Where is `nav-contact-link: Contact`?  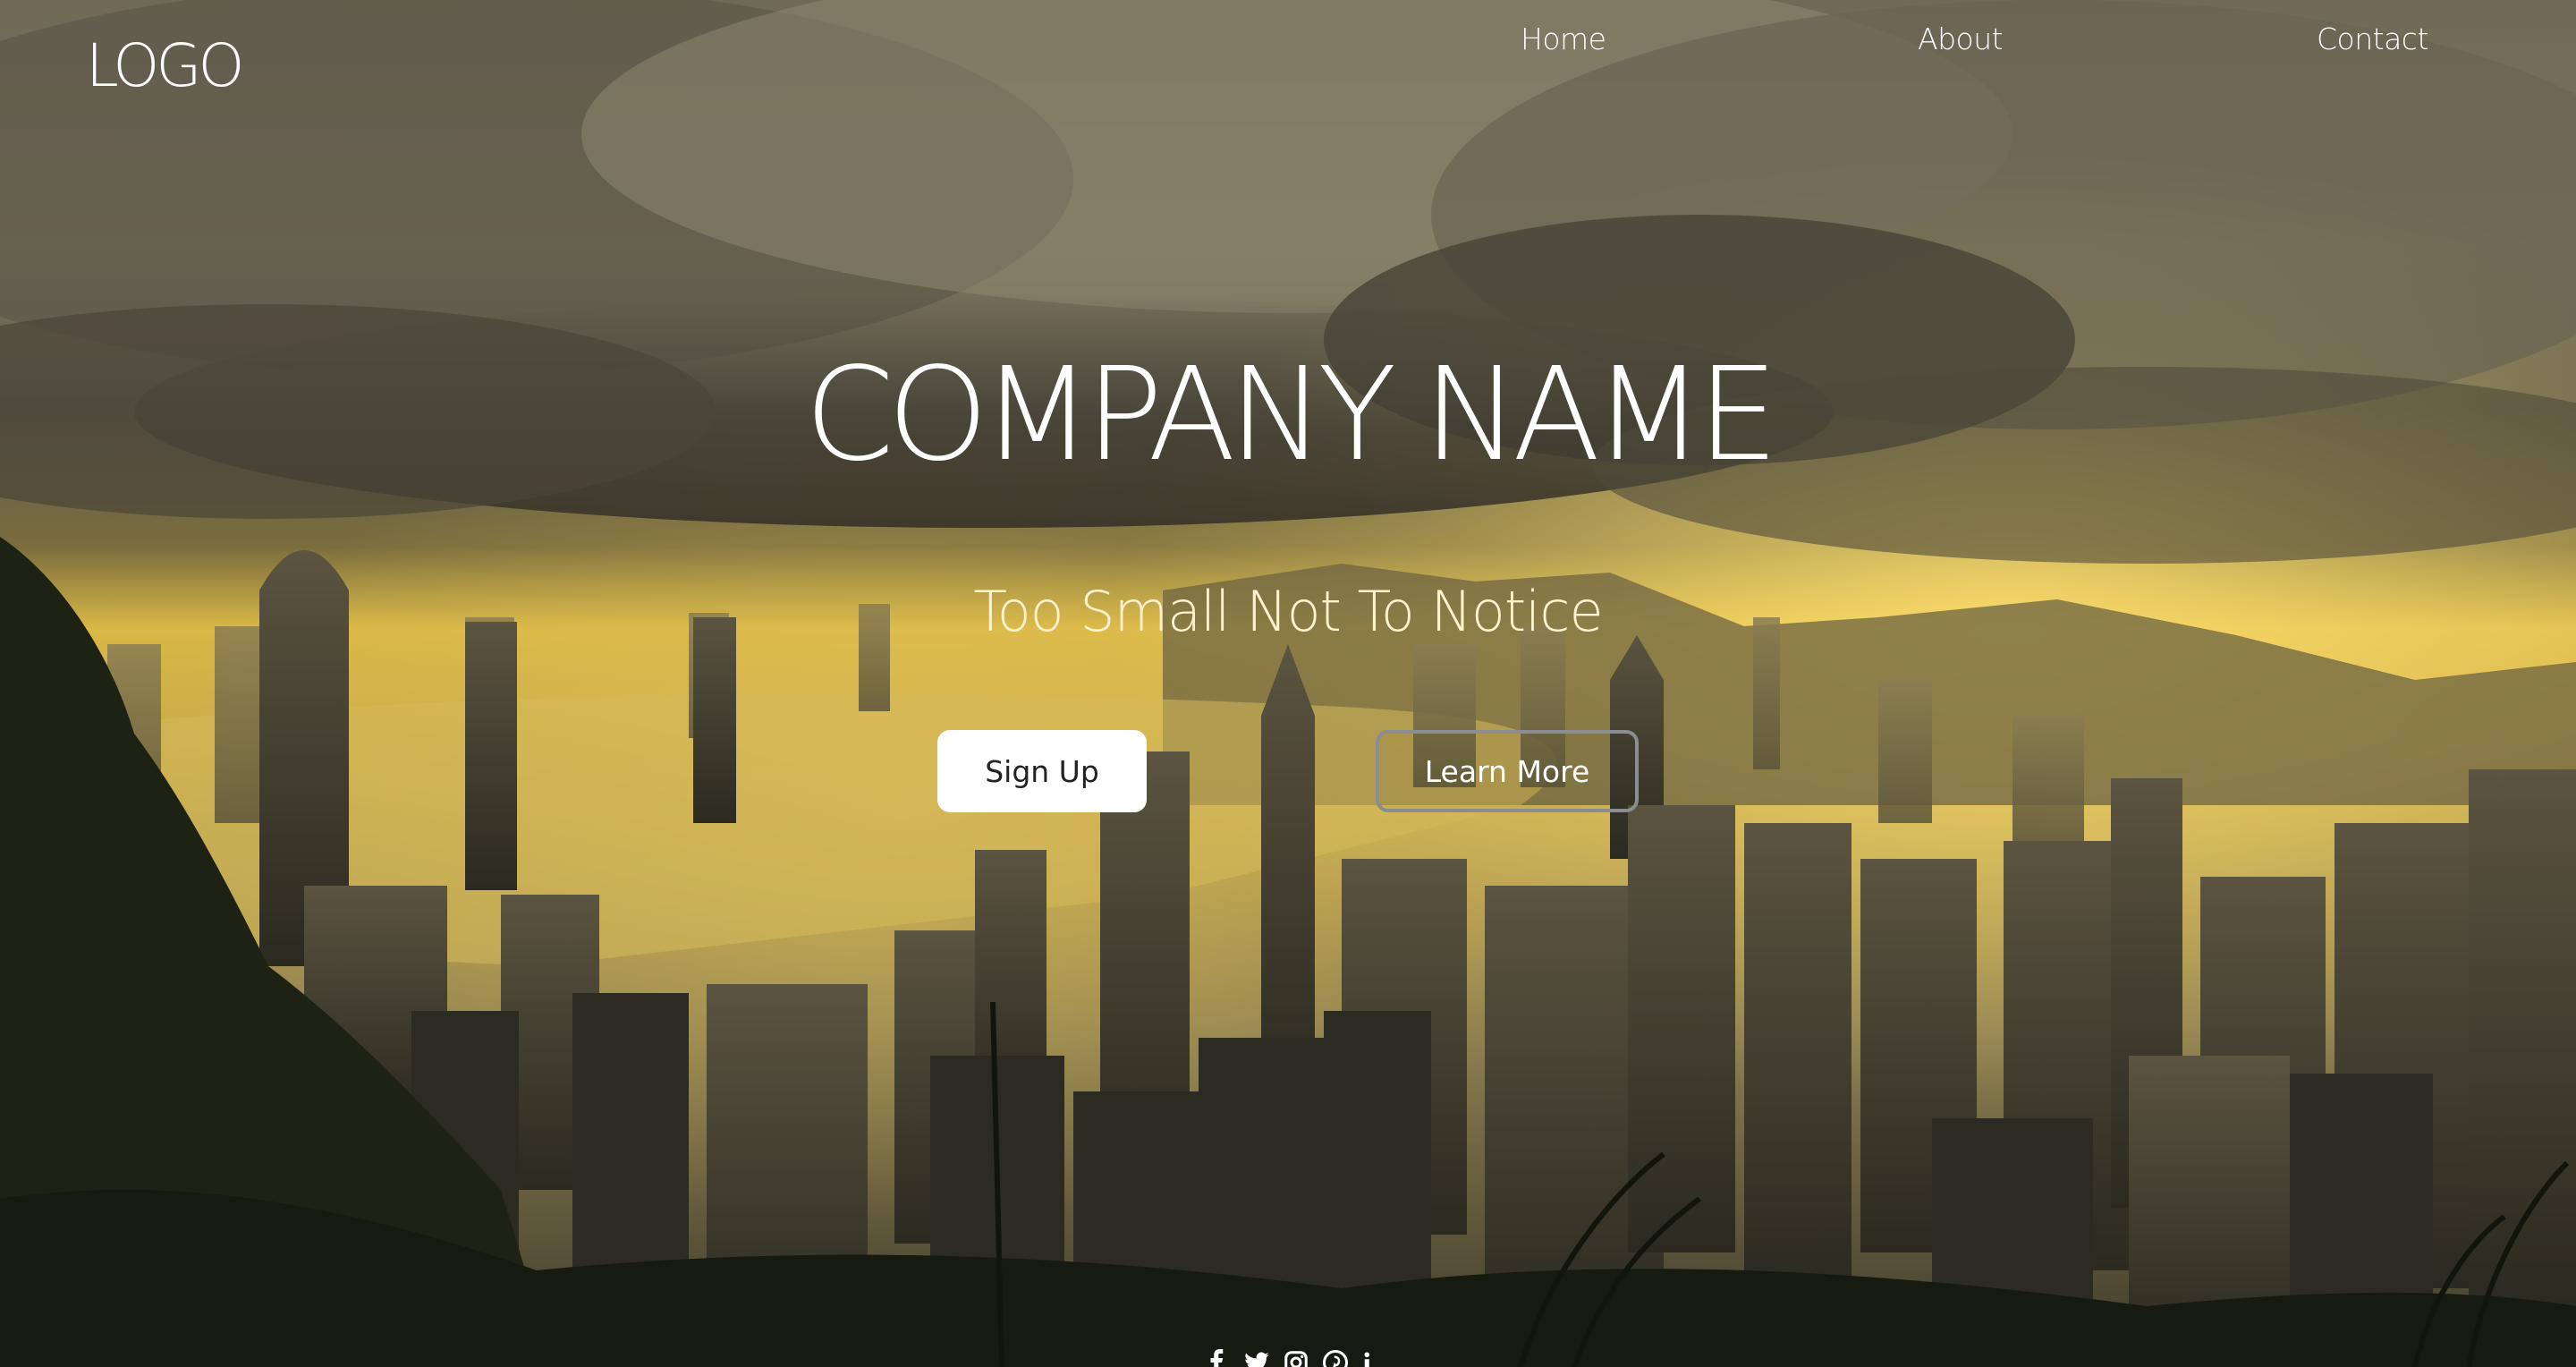 nav-contact-link: Contact is located at coordinates (2372, 39).